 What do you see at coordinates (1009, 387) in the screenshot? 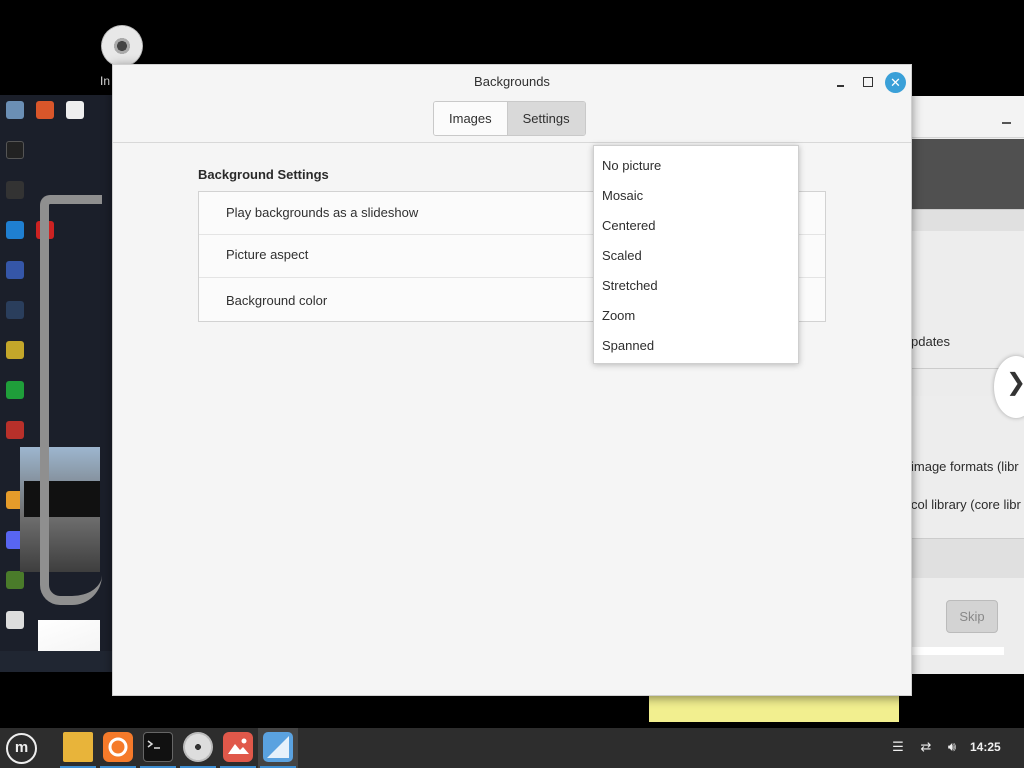
I see `next-arrow-icon: ❯` at bounding box center [1009, 387].